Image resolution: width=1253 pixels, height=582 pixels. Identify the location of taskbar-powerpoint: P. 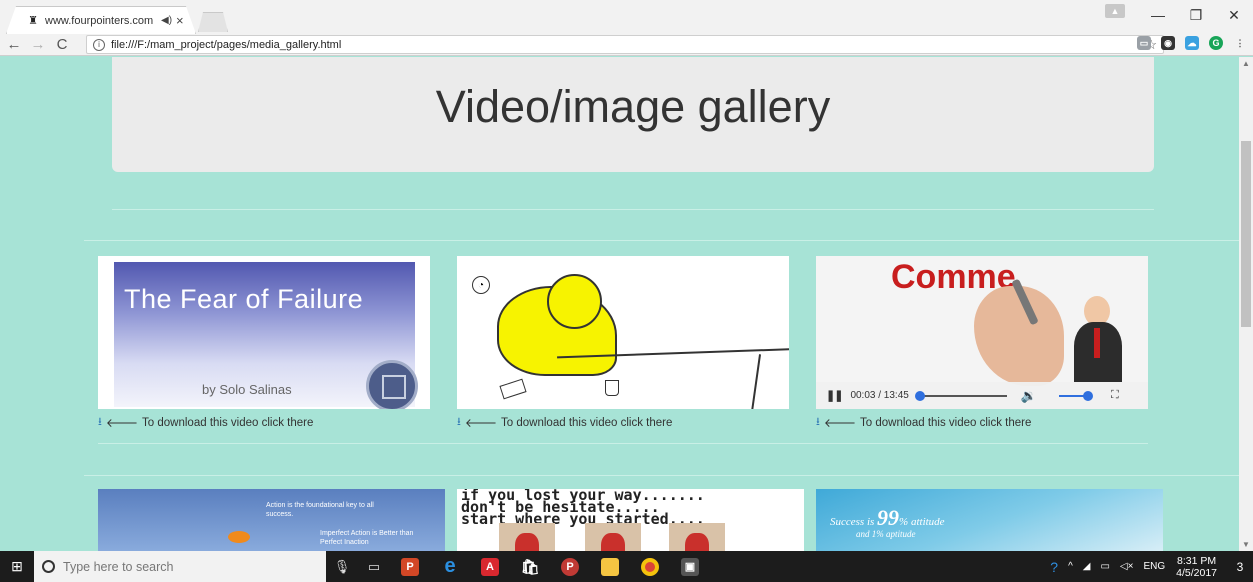
(410, 566).